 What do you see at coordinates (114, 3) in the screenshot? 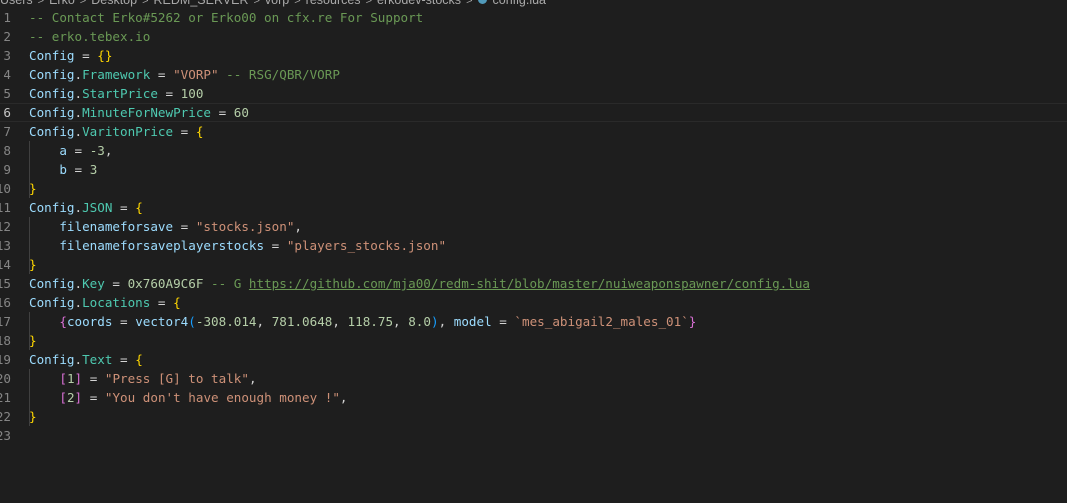
I see `breadcrumb-item: Desktop` at bounding box center [114, 3].